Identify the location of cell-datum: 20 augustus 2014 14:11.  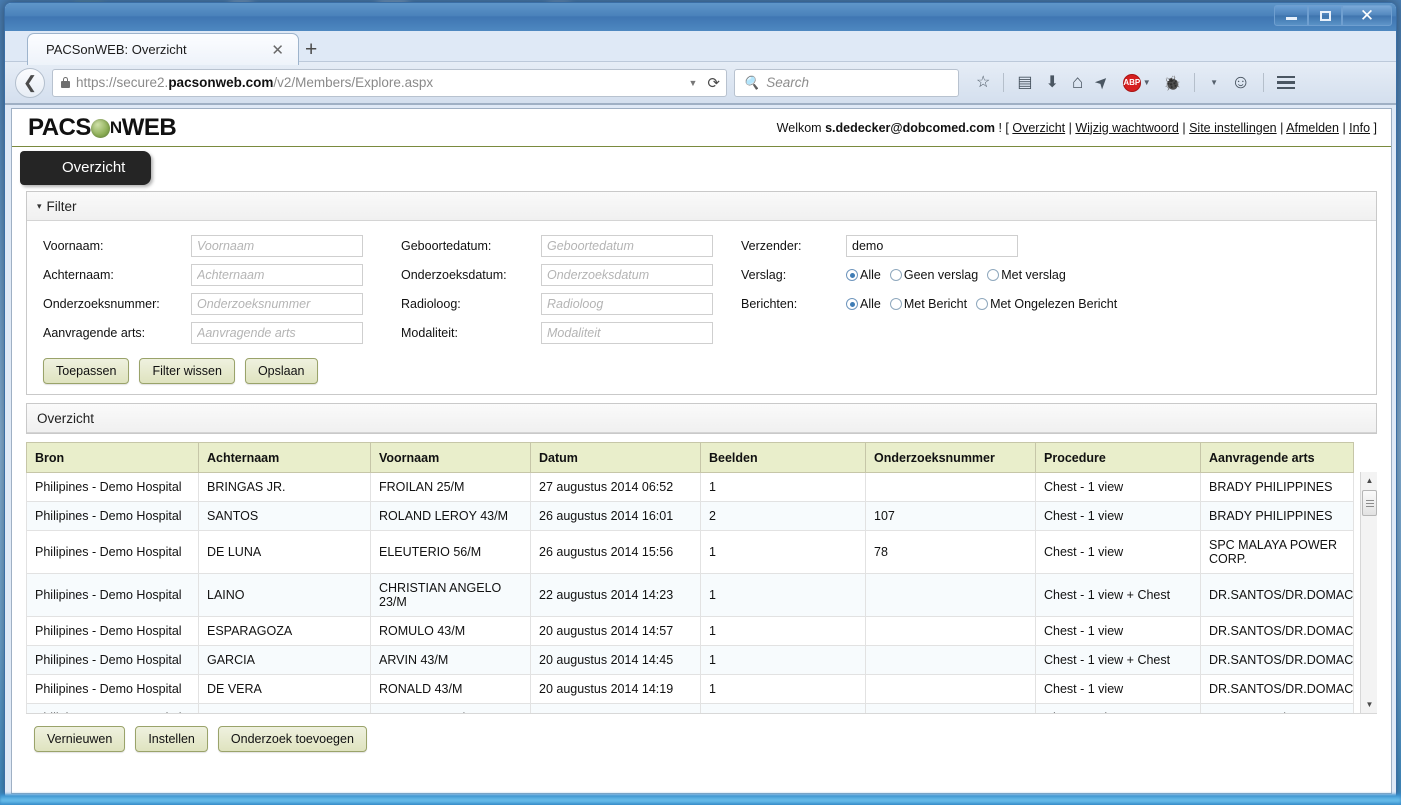
(615, 708).